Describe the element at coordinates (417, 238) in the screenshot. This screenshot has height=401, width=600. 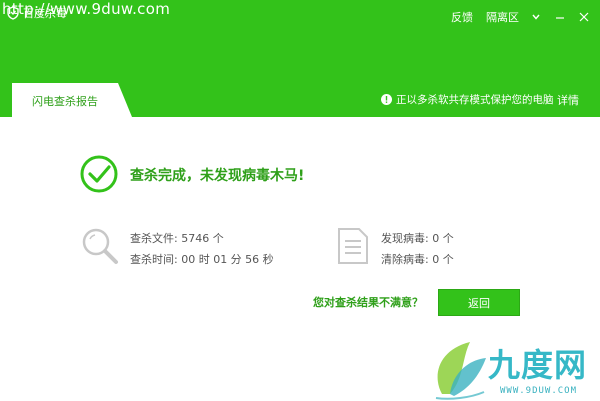
I see `viruses-found: 发现病毒: 0 个` at that location.